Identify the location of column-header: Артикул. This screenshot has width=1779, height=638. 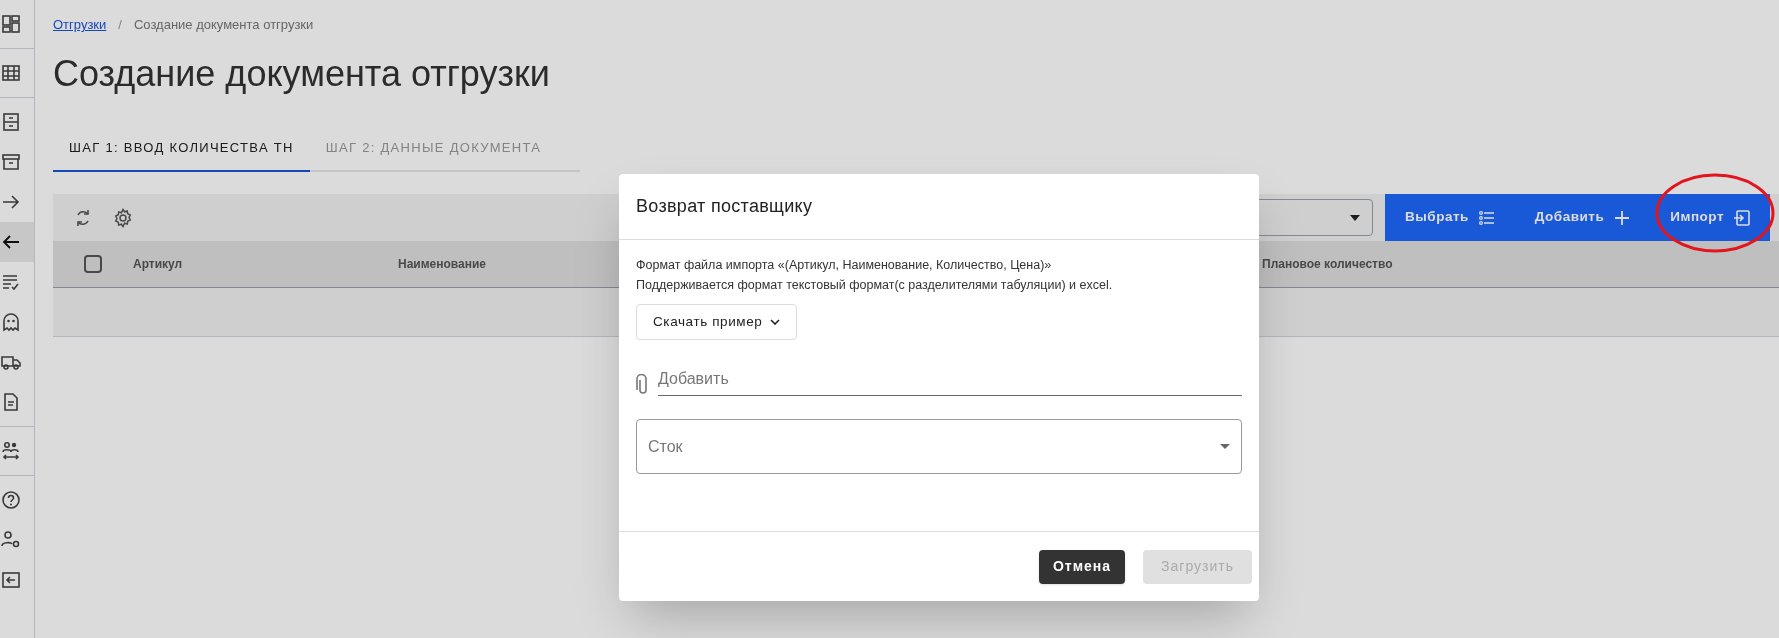
(158, 264).